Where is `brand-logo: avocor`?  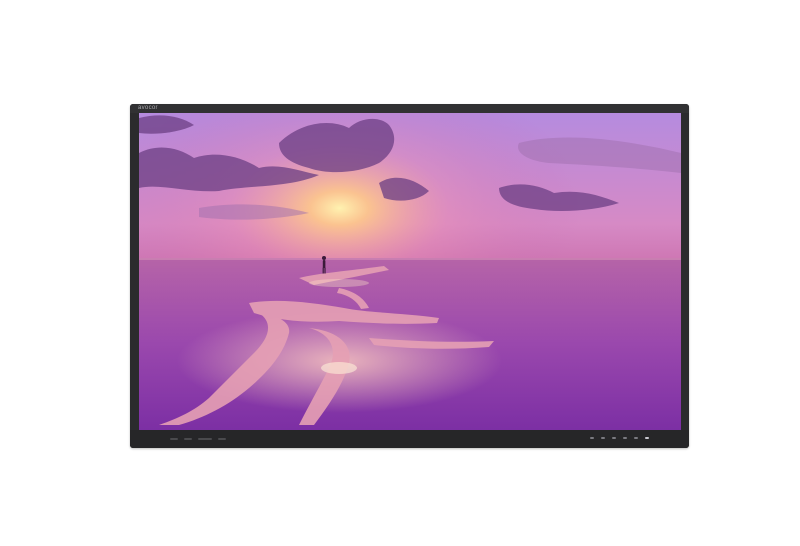 brand-logo: avocor is located at coordinates (148, 108).